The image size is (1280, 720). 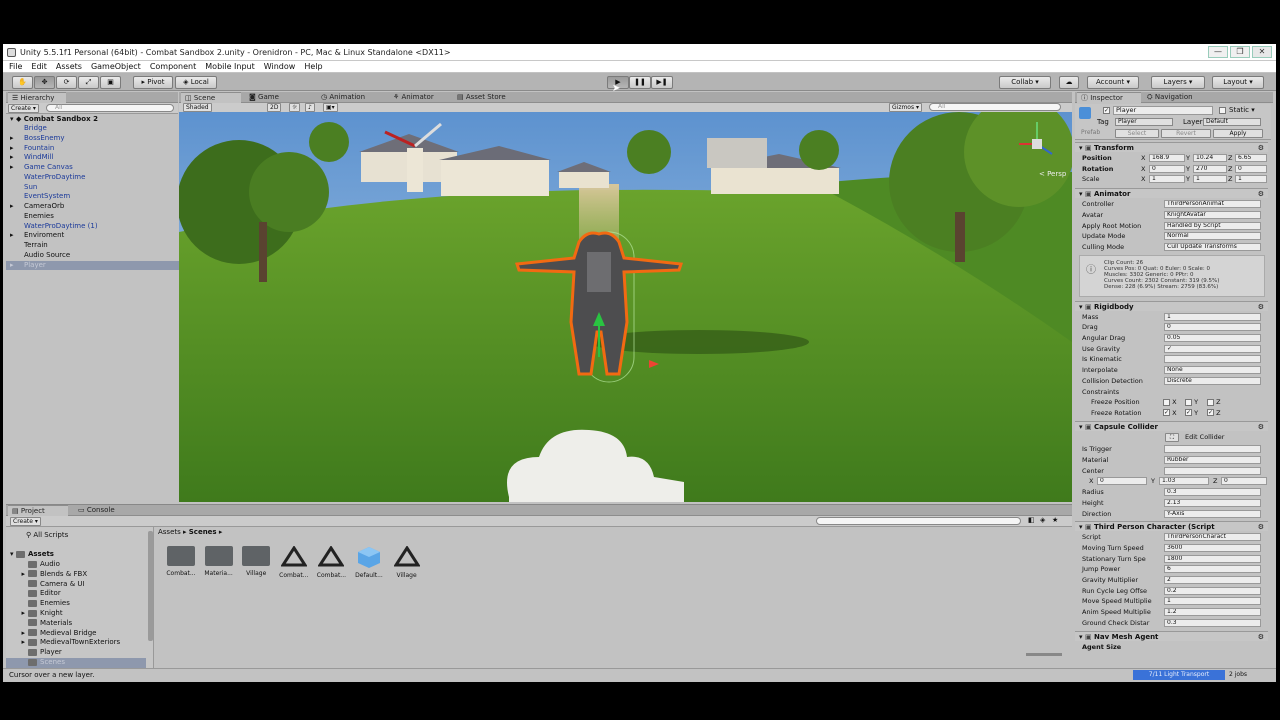 What do you see at coordinates (1171, 426) in the screenshot?
I see `capsule-collider-header: ▾ ▣ Capsule Collider ⚙` at bounding box center [1171, 426].